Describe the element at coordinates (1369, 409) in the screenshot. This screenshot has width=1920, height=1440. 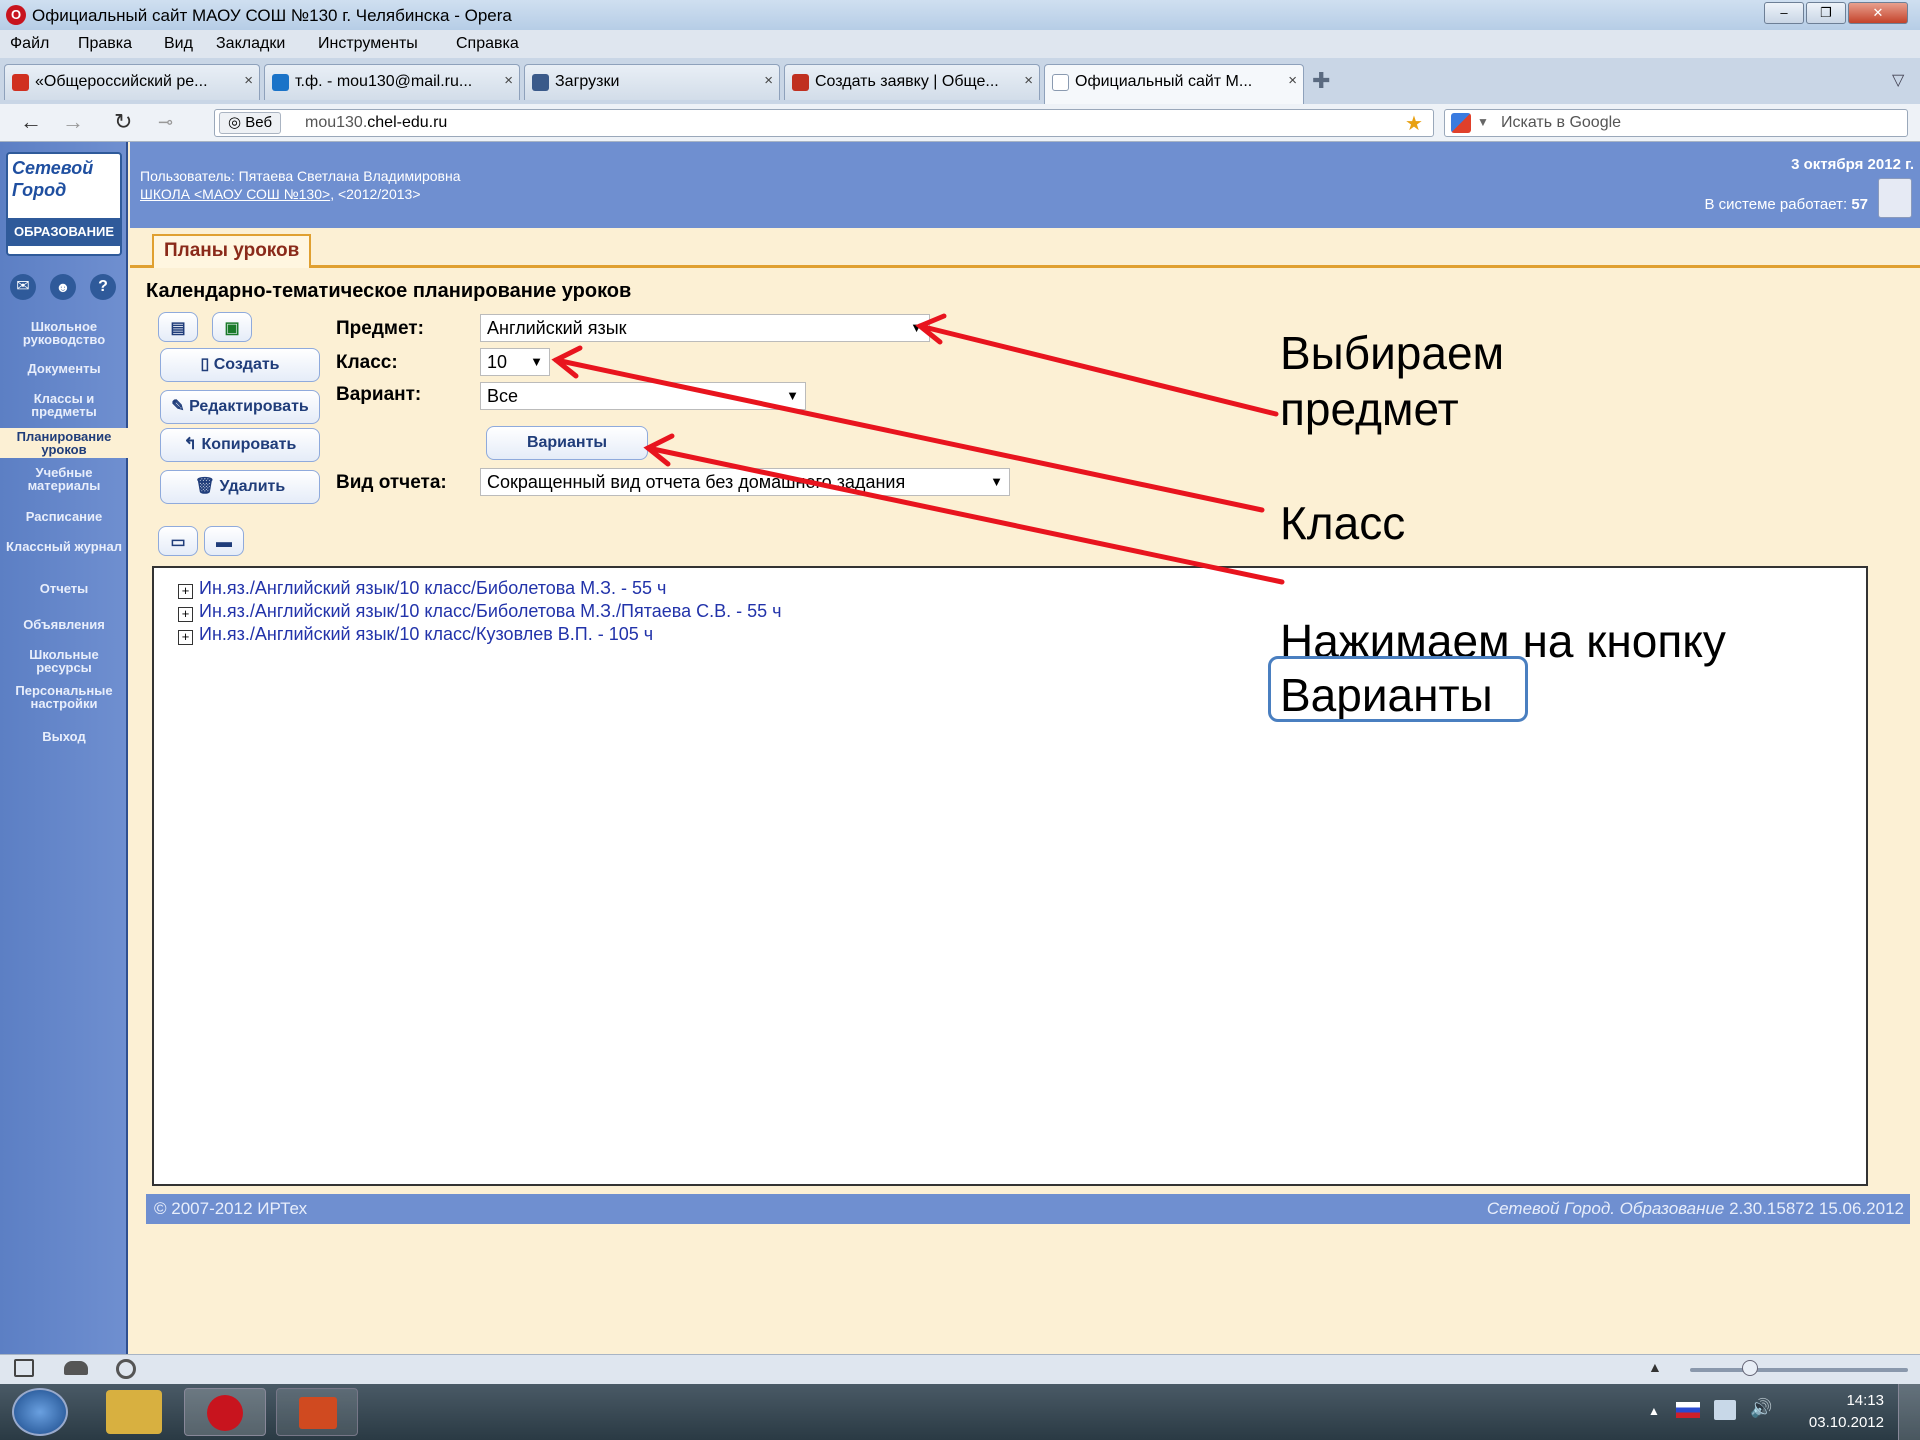
I see `annotation-choose-line2: предмет` at that location.